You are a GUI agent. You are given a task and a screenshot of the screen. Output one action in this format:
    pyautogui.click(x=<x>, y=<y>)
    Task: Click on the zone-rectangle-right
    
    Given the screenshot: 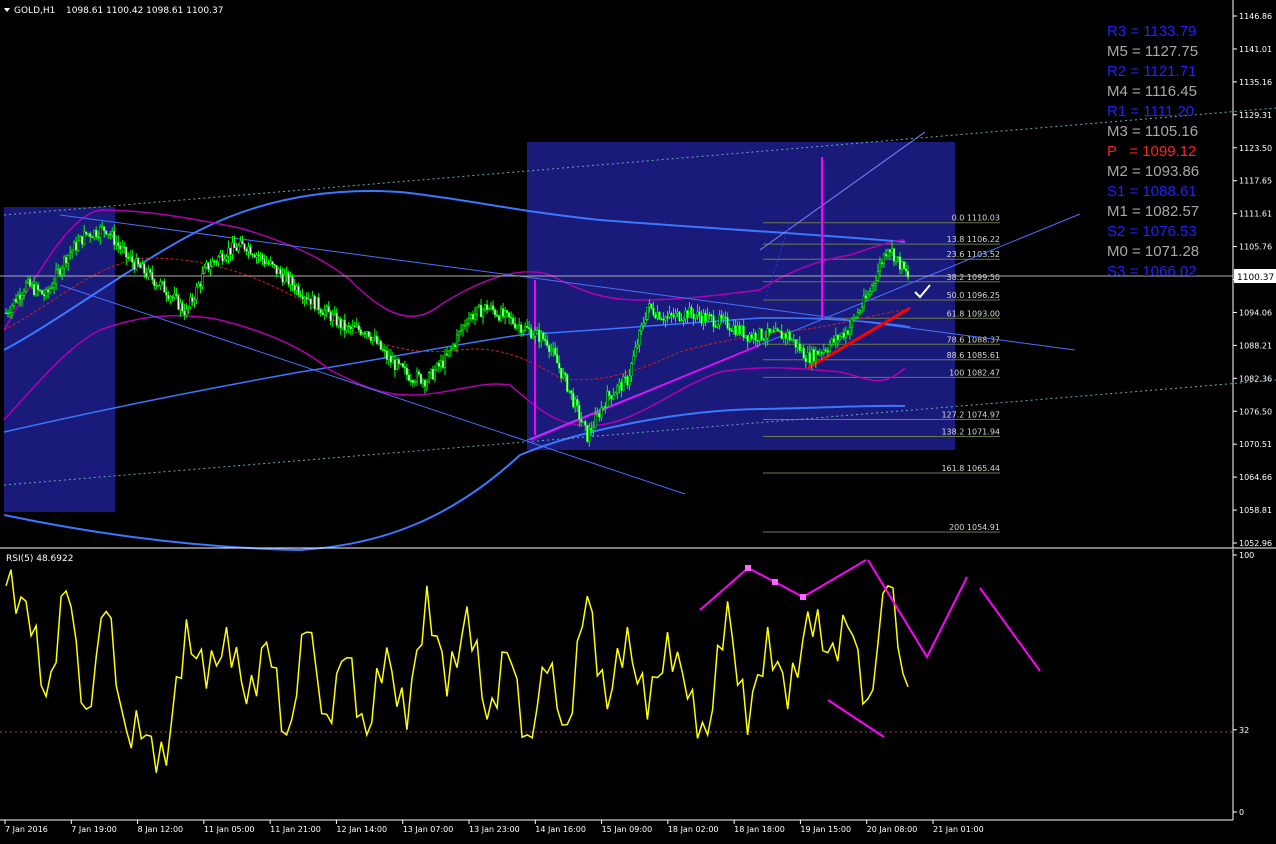 What is the action you would take?
    pyautogui.click(x=741, y=296)
    